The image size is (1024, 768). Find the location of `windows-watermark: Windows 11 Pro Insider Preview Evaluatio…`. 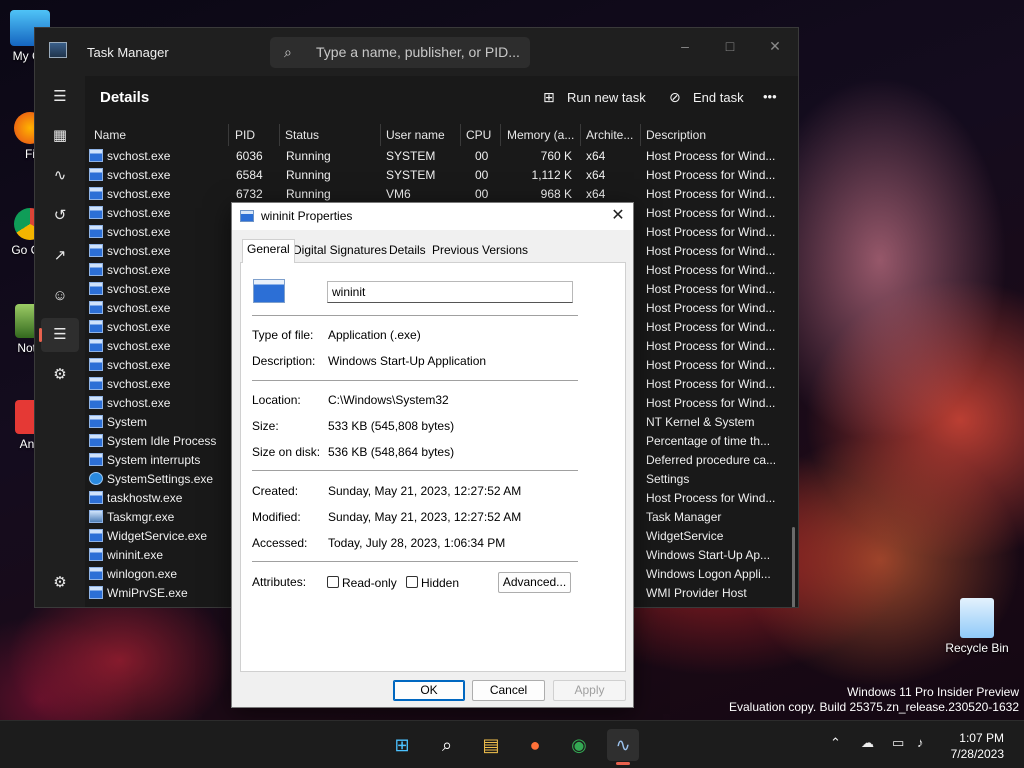

windows-watermark: Windows 11 Pro Insider Preview Evaluatio… is located at coordinates (874, 700).